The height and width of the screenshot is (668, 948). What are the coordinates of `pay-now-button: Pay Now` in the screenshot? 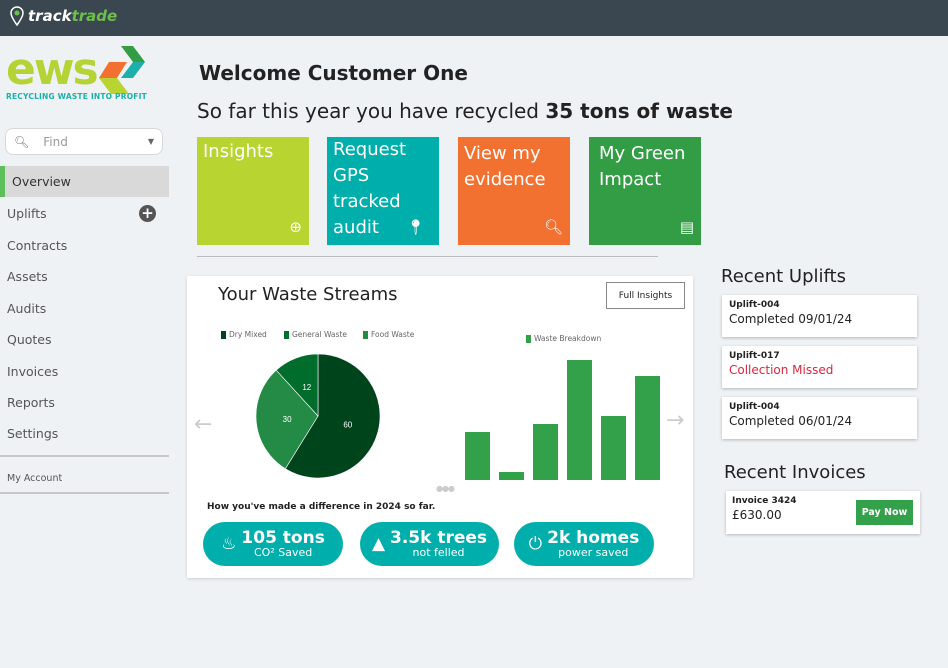 It's located at (884, 512).